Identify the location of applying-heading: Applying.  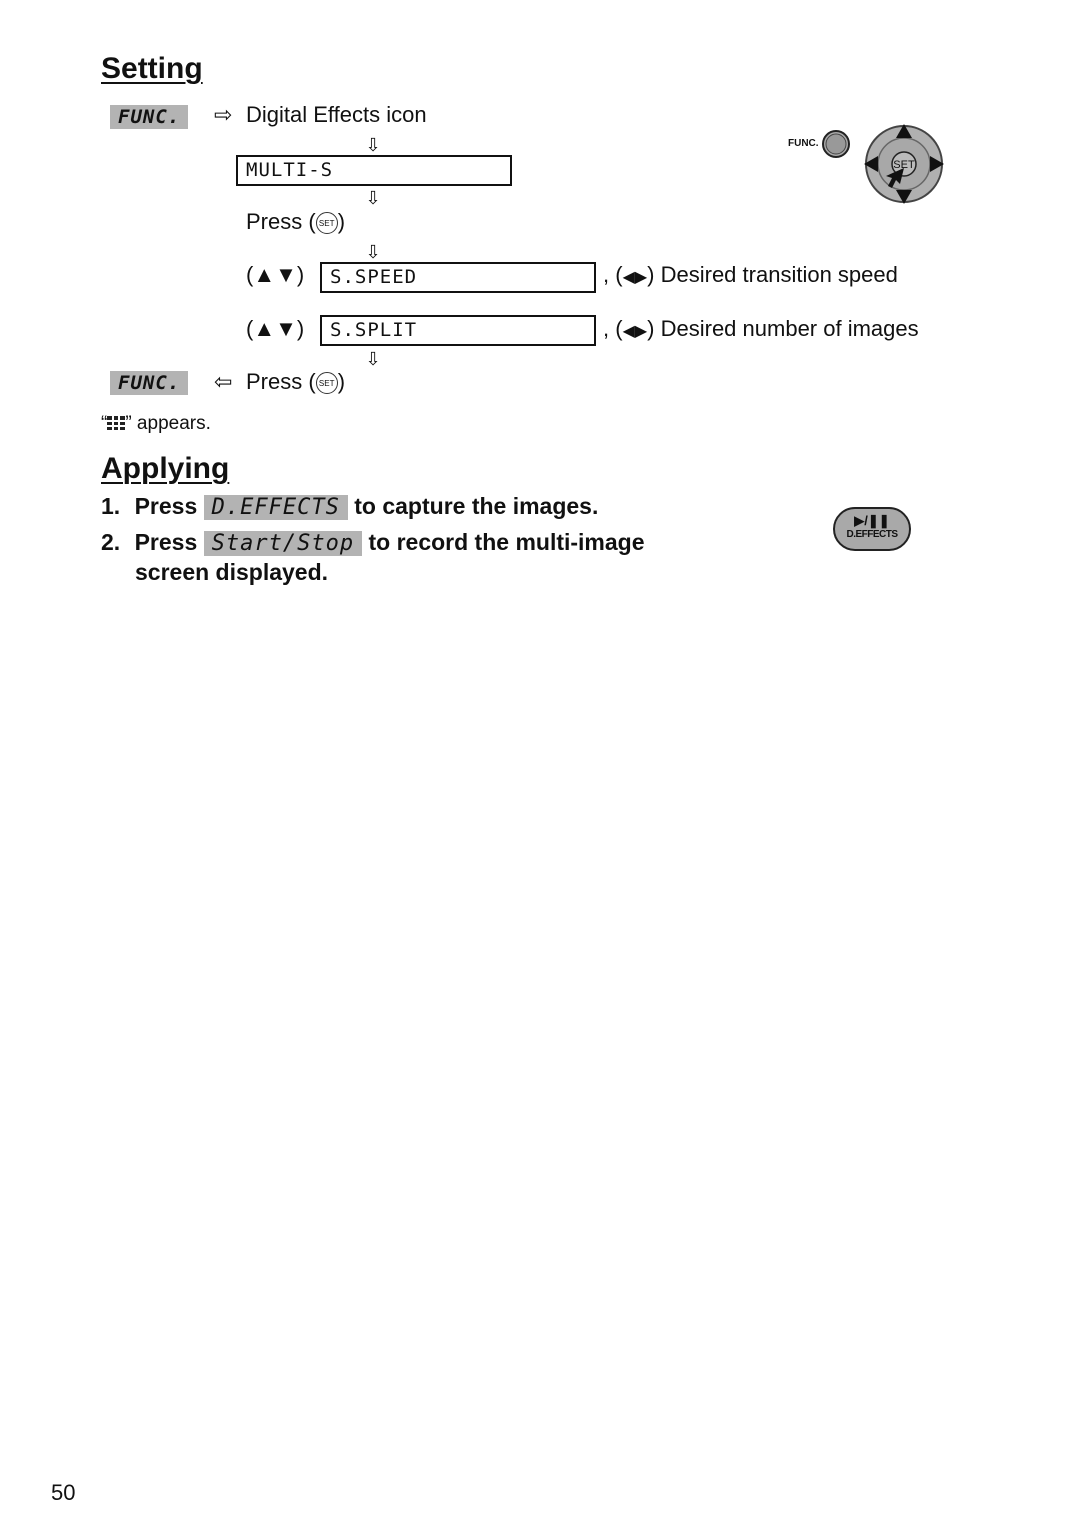
(165, 468).